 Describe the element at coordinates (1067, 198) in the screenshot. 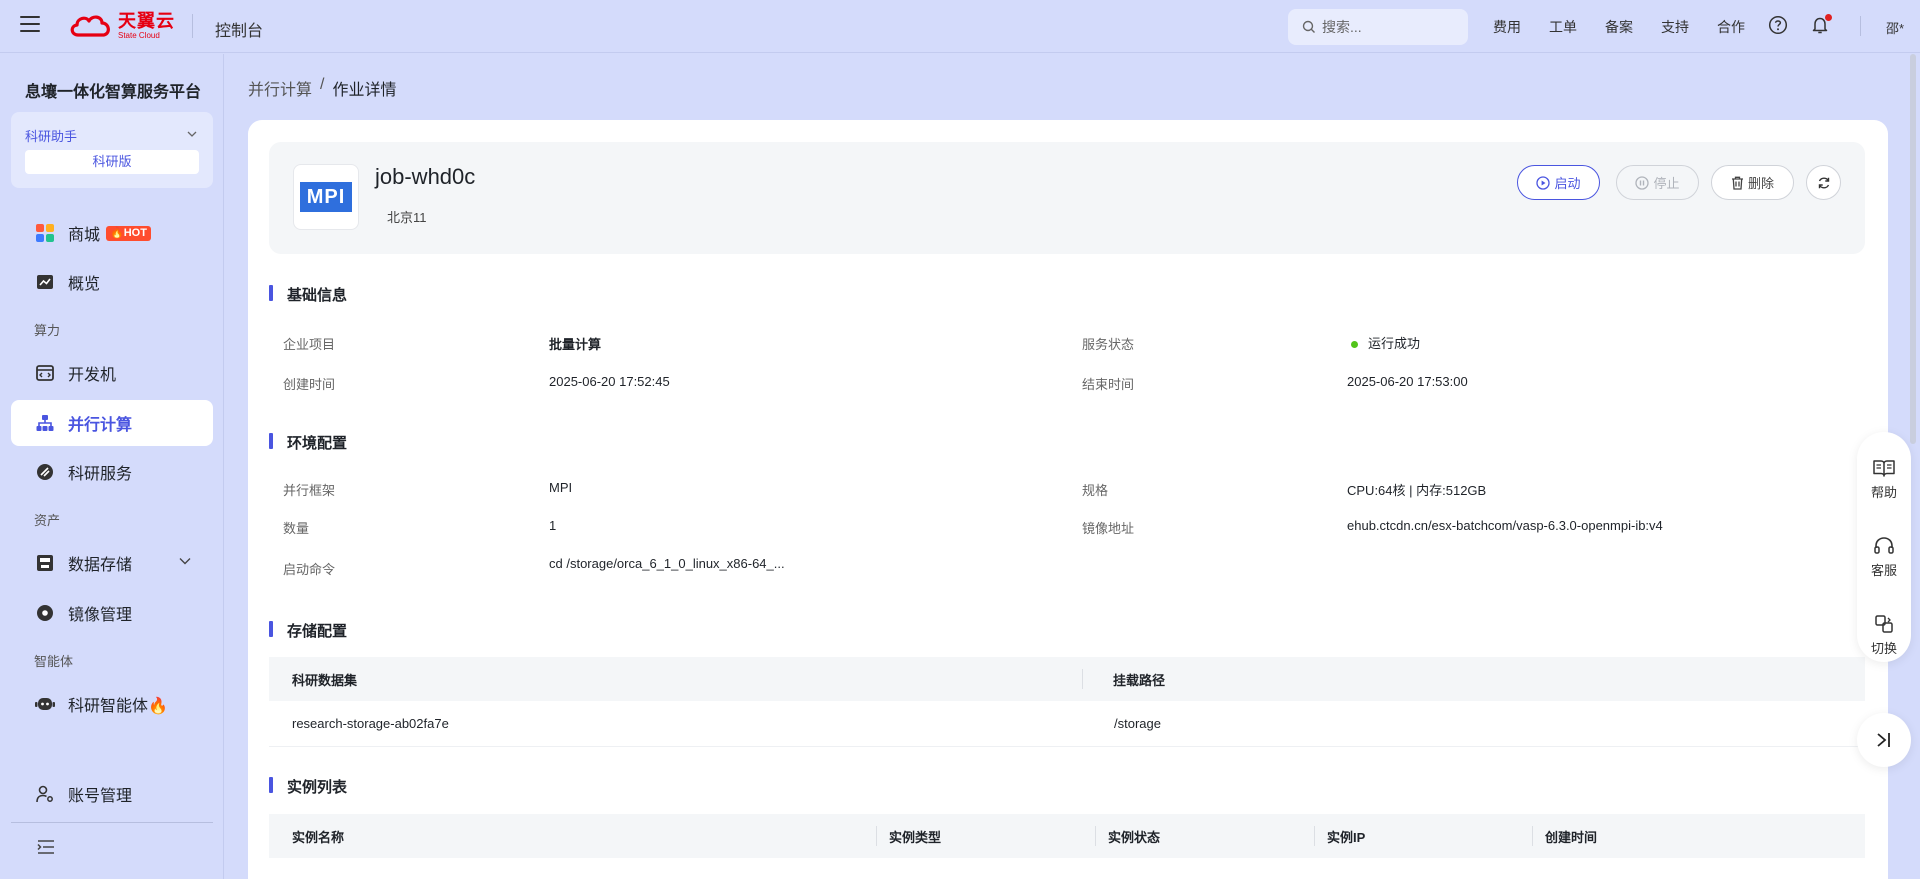

I see `job-header: MPI job-whd0c 北京11 启动 停止 删除` at that location.